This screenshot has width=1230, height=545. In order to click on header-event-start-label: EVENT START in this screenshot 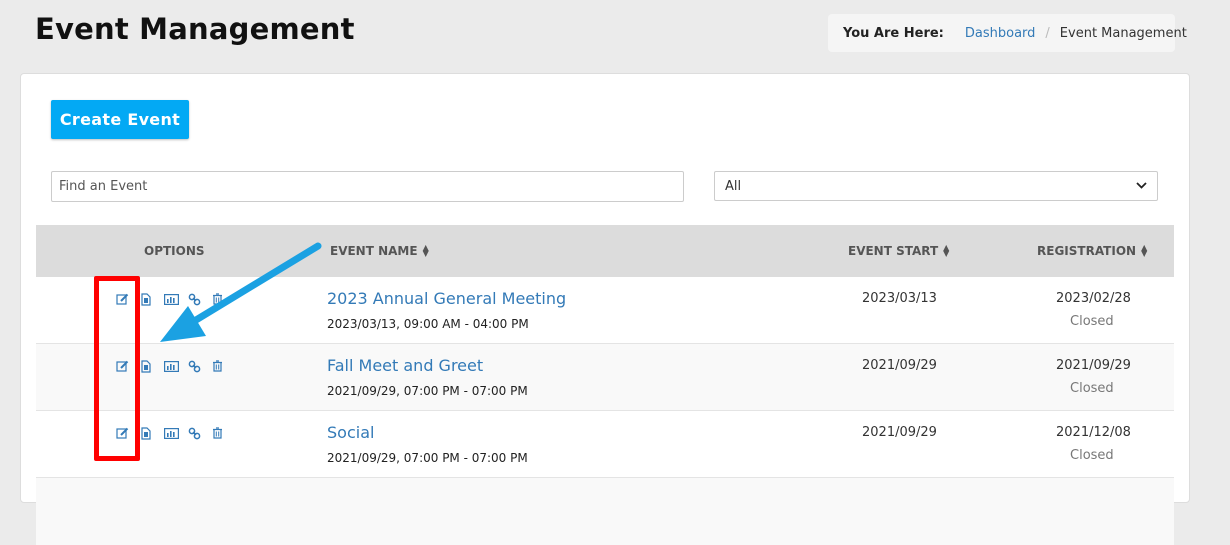, I will do `click(893, 251)`.